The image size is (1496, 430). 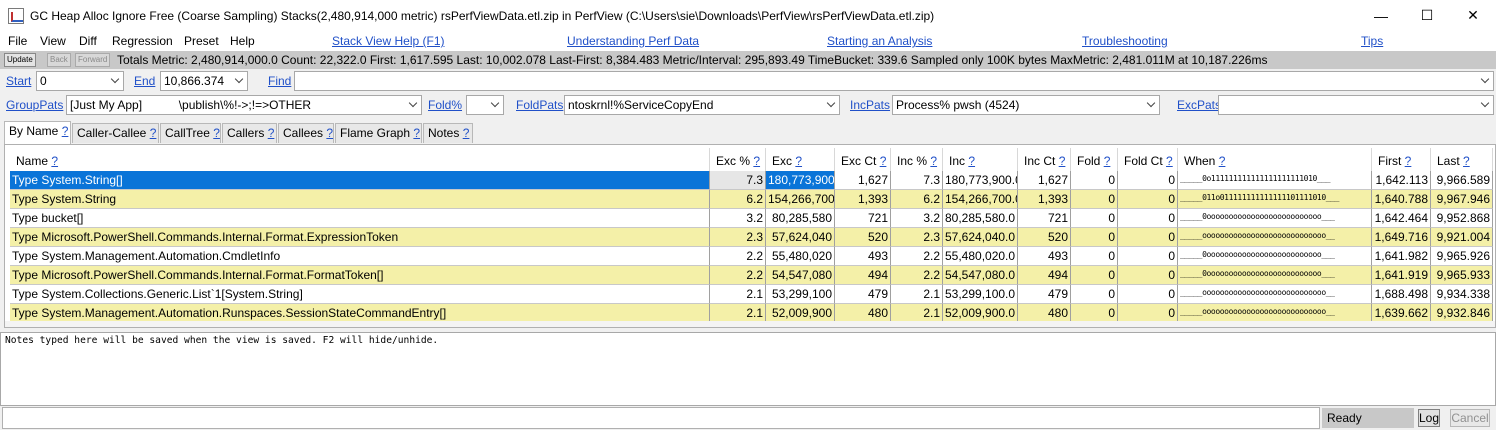 What do you see at coordinates (1372, 41) in the screenshot?
I see `link-tips: Tips` at bounding box center [1372, 41].